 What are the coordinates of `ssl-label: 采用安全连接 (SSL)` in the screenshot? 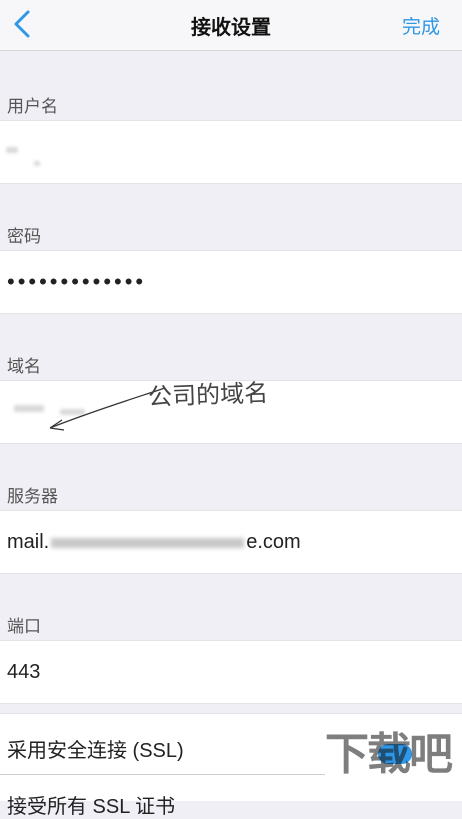 It's located at (95, 751).